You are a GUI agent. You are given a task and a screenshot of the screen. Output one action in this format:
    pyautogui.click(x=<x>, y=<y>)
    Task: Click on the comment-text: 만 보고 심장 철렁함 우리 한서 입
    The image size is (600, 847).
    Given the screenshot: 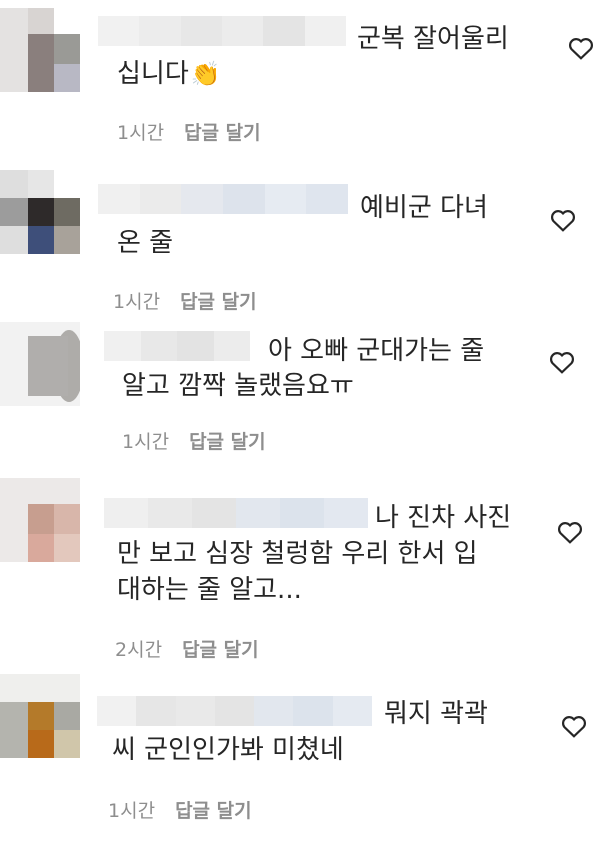 What is the action you would take?
    pyautogui.click(x=297, y=554)
    